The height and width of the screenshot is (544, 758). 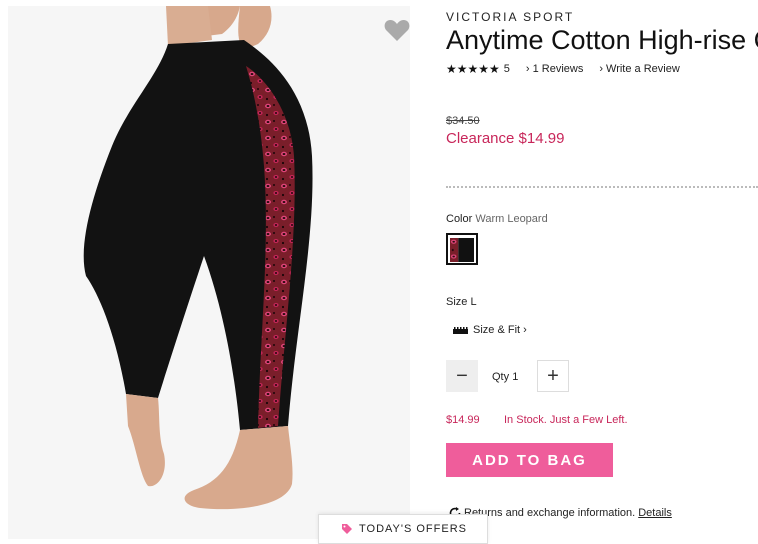 I want to click on clearance-price: Clearance $14.99, so click(x=505, y=138).